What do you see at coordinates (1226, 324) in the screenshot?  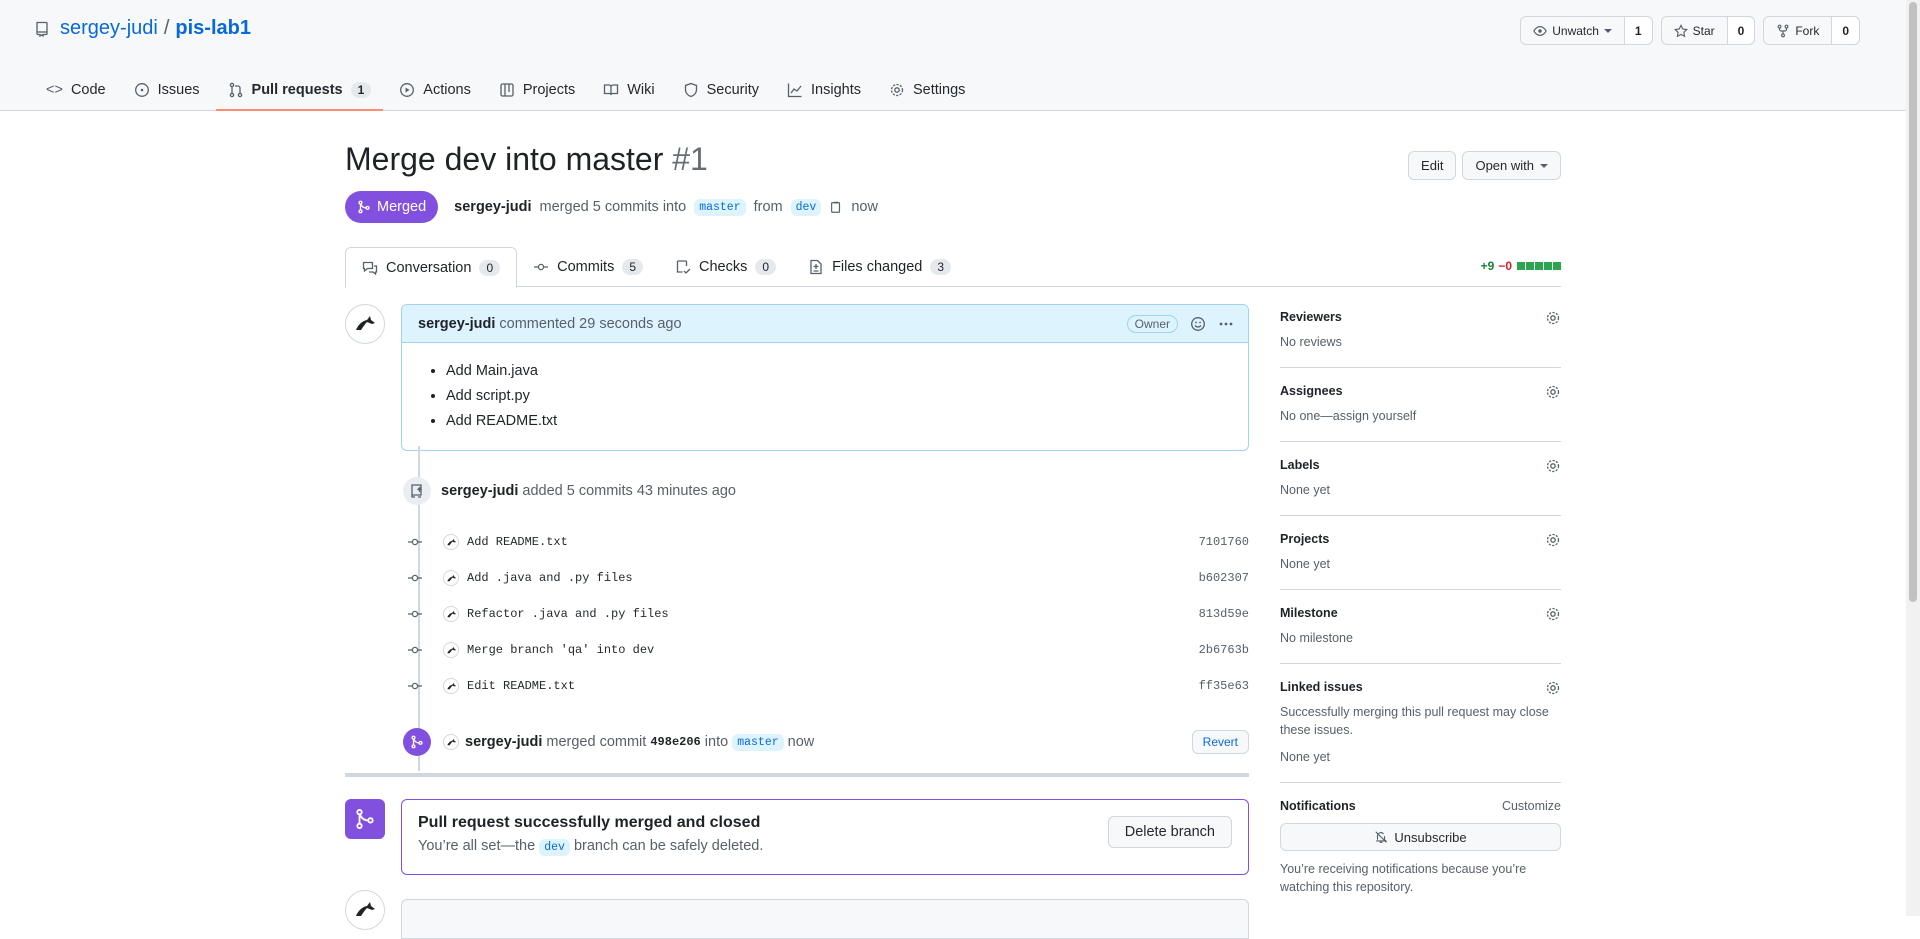 I see `kebab-horizontal-icon` at bounding box center [1226, 324].